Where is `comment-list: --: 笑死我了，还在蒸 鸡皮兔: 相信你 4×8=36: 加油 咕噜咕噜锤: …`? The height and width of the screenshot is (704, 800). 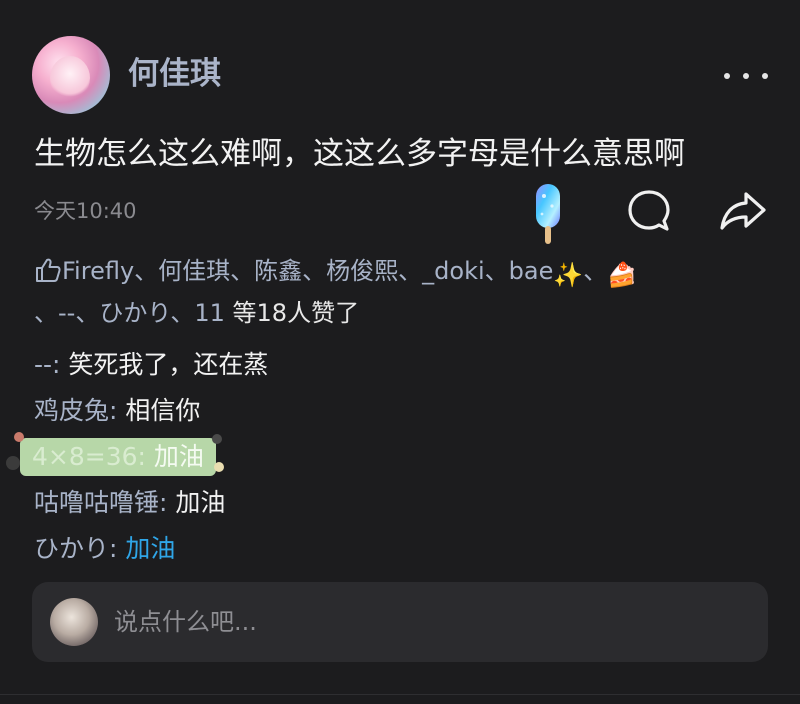 comment-list: --: 笑死我了，还在蒸 鸡皮兔: 相信你 4×8=36: 加油 咕噜咕噜锤: … is located at coordinates (137, 457).